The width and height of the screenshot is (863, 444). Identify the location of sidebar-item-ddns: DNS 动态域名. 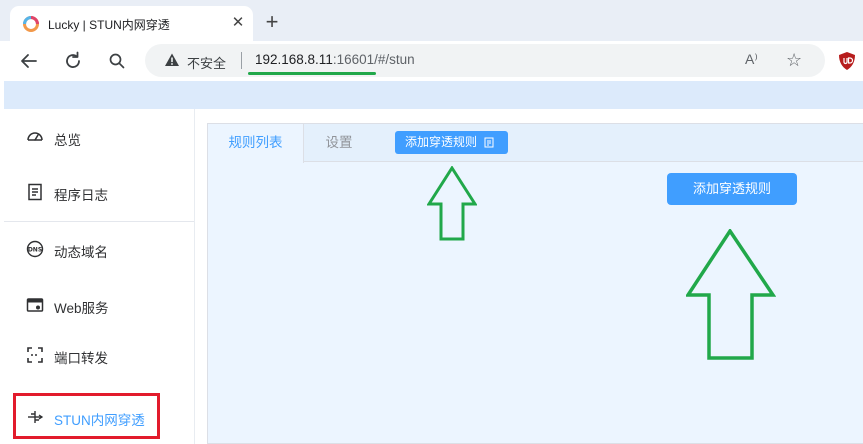
(99, 249).